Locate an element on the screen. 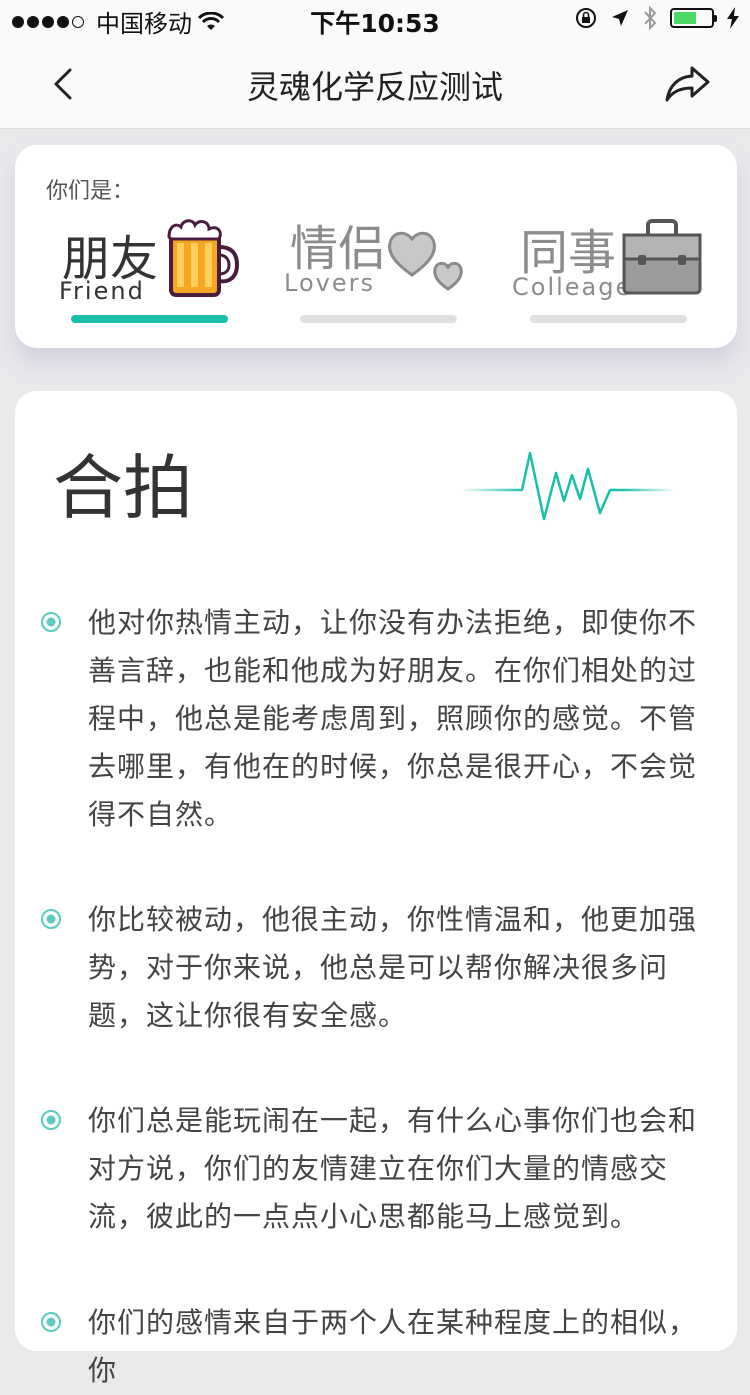 Image resolution: width=750 pixels, height=1395 pixels. tab-colleague: 同事 Colleage is located at coordinates (631, 268).